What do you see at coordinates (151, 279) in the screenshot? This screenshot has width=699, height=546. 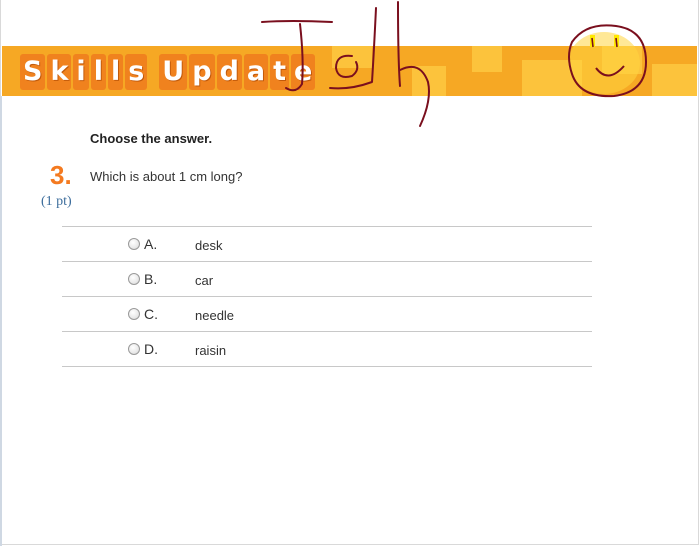 I see `option-letter: B.` at bounding box center [151, 279].